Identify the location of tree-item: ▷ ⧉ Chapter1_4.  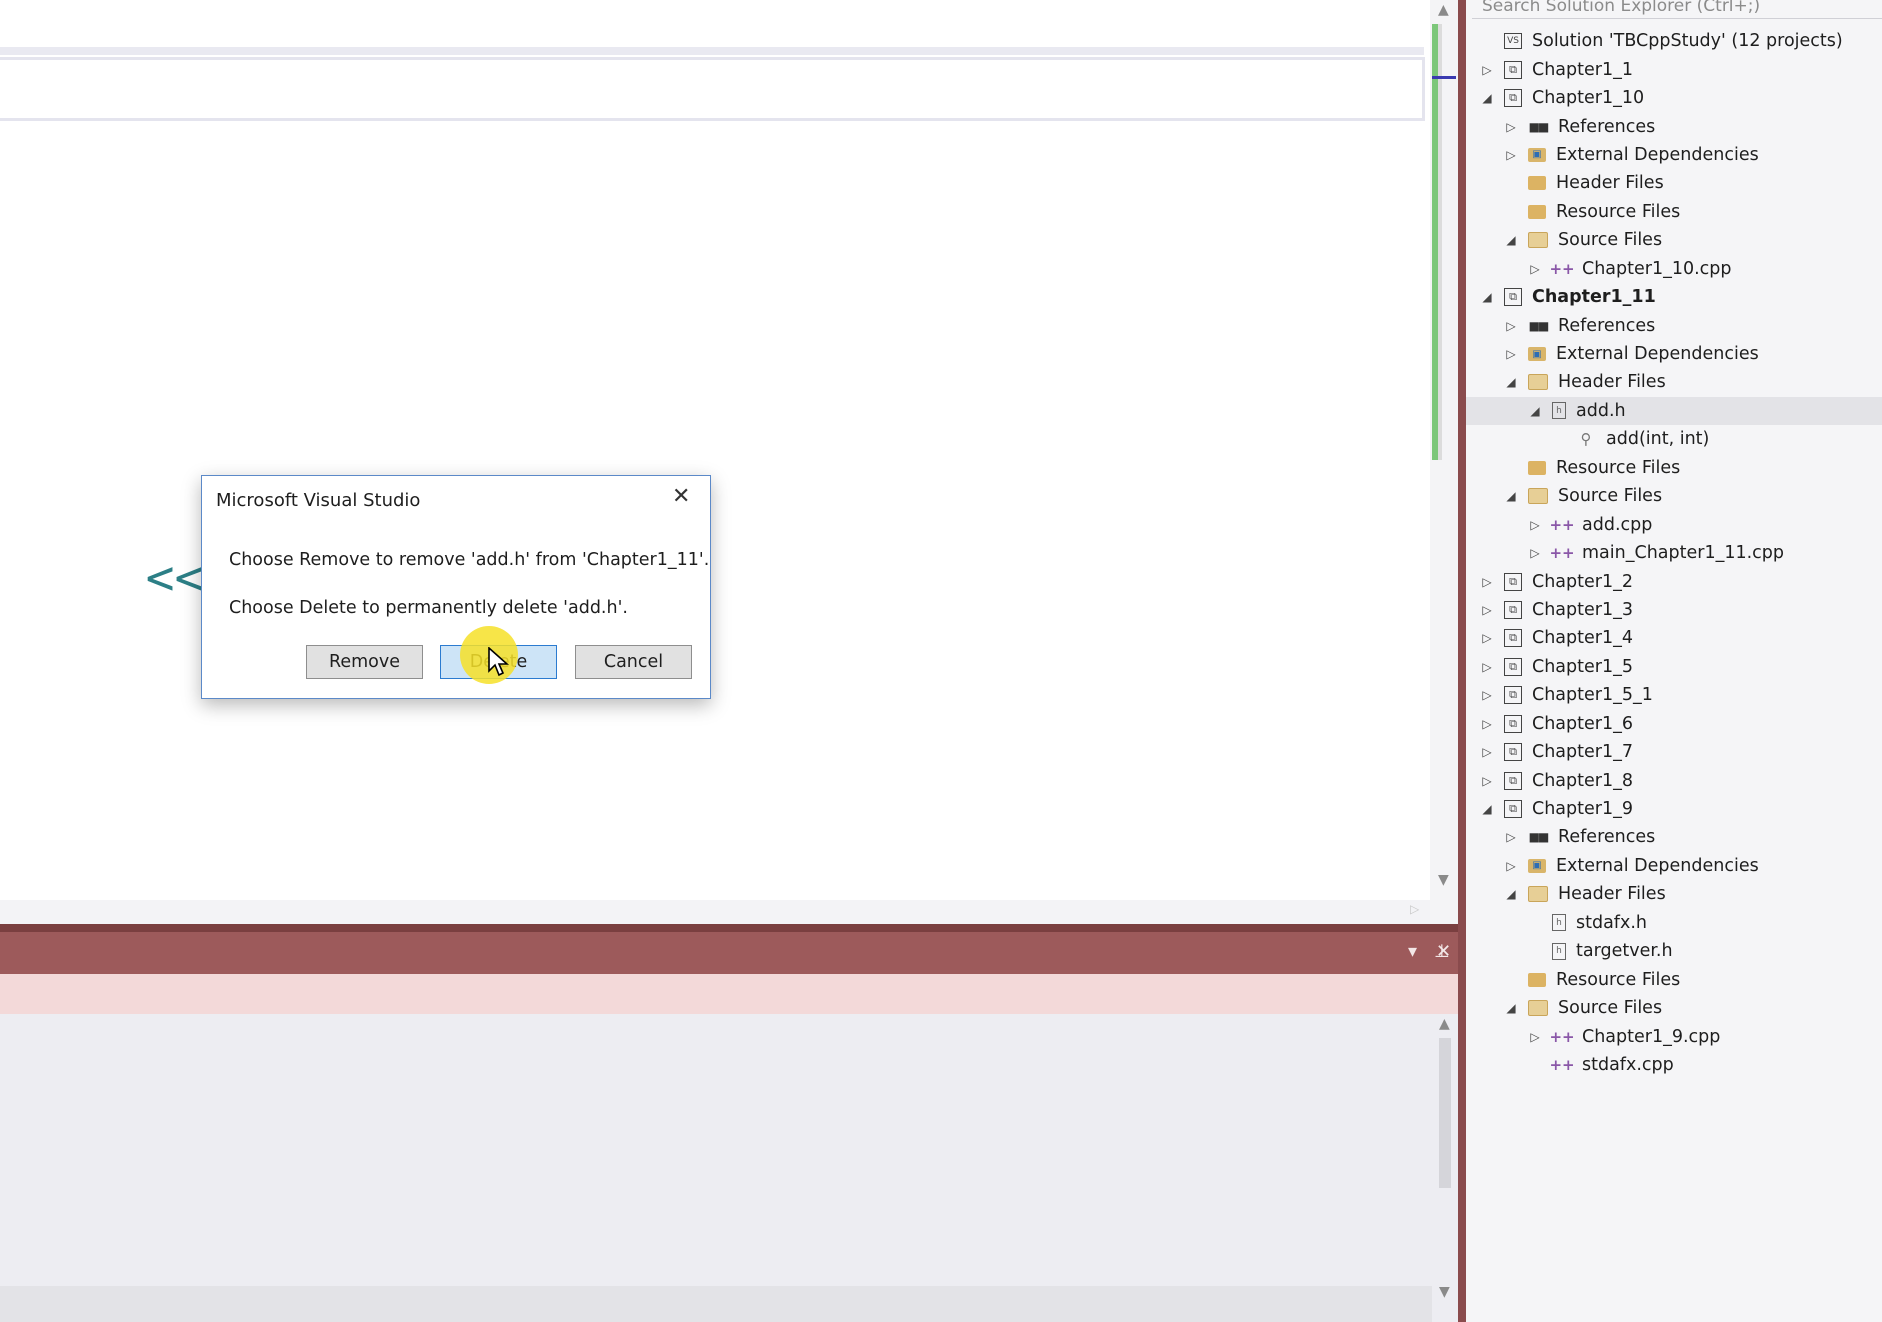
(1674, 638).